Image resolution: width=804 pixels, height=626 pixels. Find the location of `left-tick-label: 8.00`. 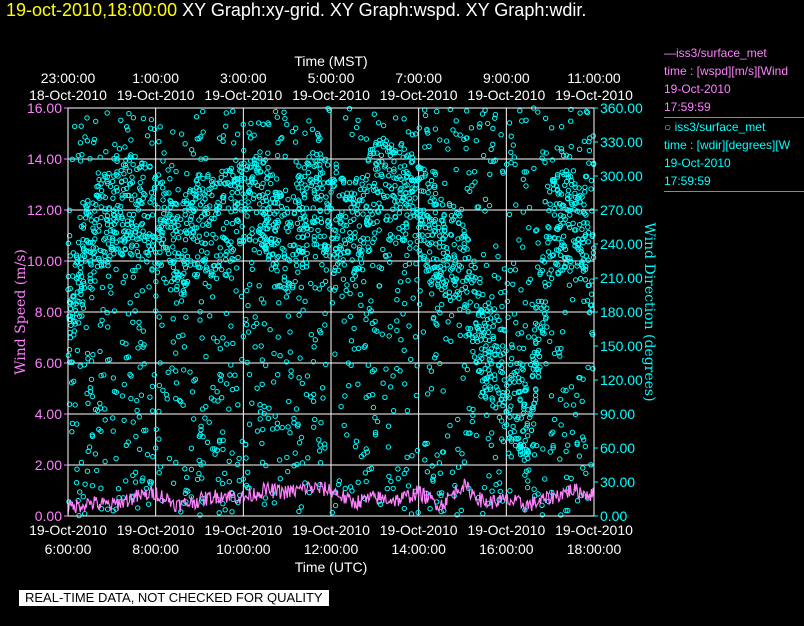

left-tick-label: 8.00 is located at coordinates (48, 312).